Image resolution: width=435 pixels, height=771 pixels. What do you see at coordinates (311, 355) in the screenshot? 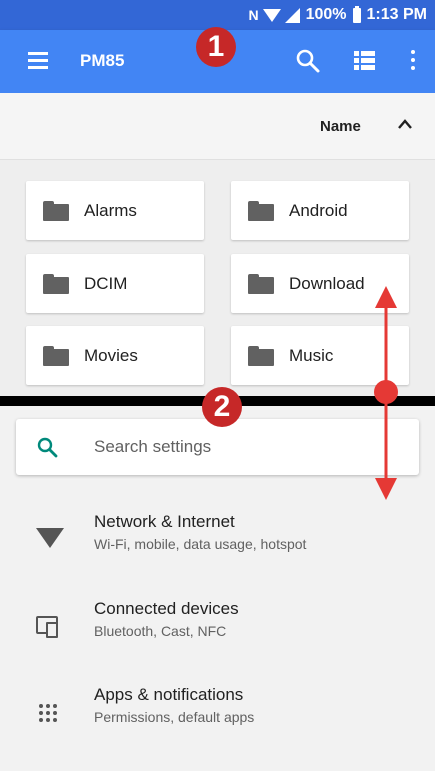
I see `folder-name: Music` at bounding box center [311, 355].